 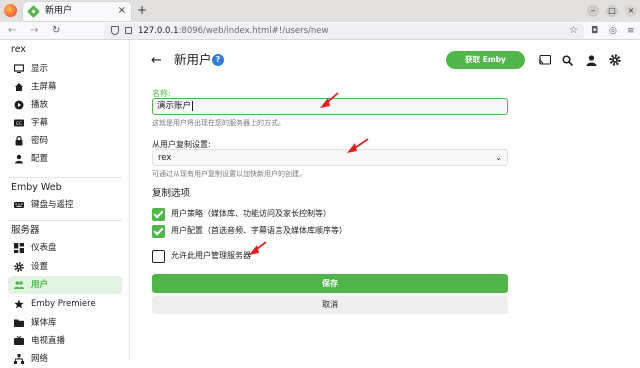 I want to click on arrow-annotation-copy, so click(x=358, y=145).